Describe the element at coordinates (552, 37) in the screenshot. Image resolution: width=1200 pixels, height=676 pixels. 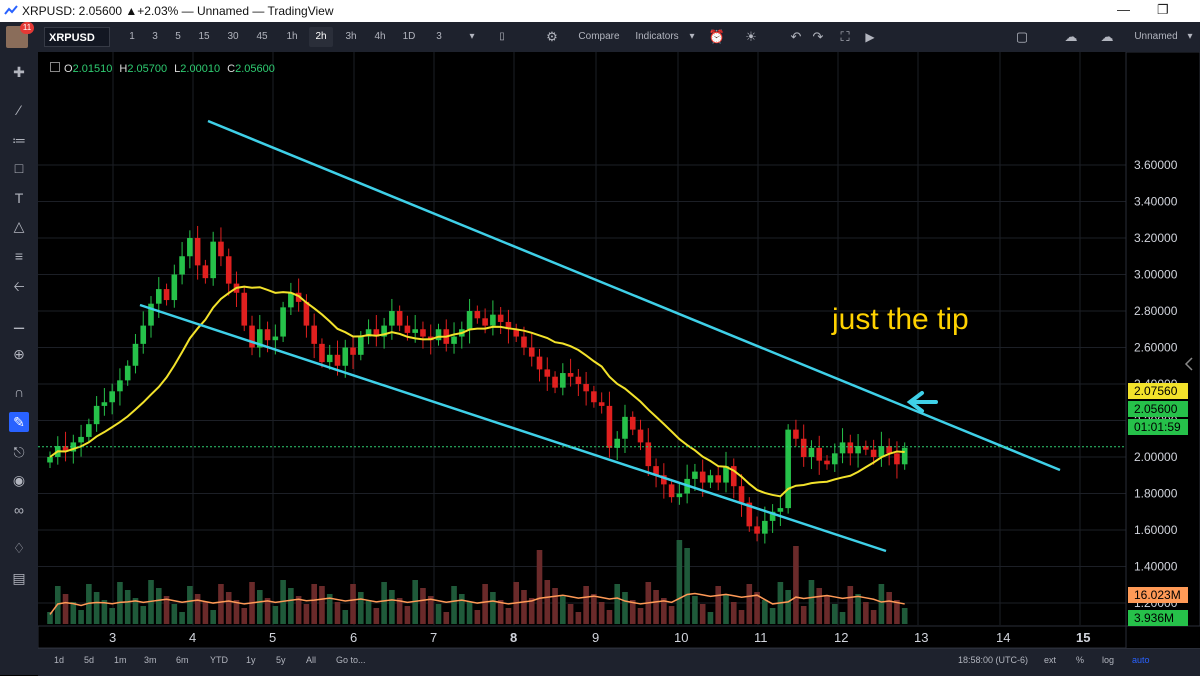
I see `settings-gear-icon: ⚙` at that location.